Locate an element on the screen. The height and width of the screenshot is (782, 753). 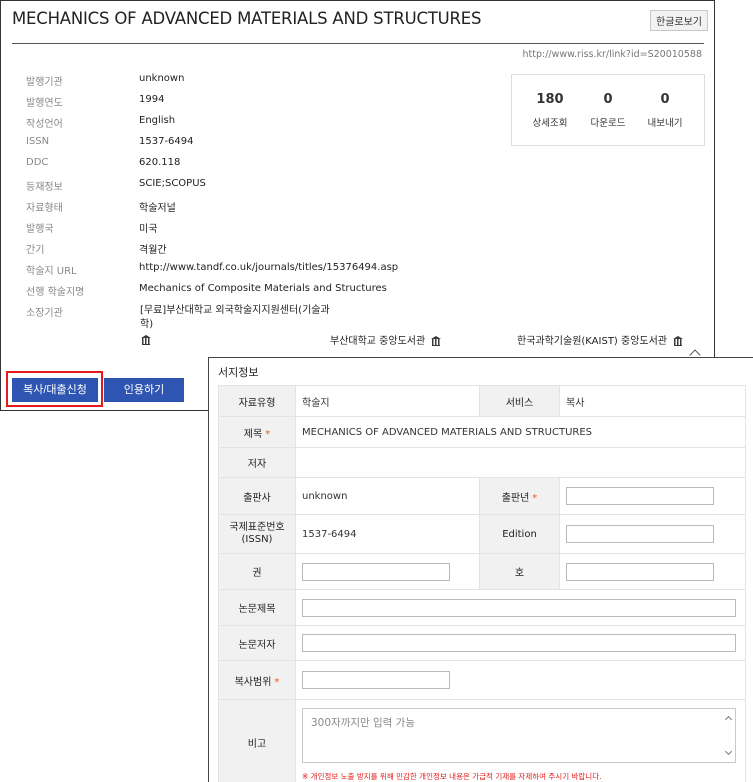
remarks-placeholder: 300자까지만 입력 가능 is located at coordinates (363, 723).